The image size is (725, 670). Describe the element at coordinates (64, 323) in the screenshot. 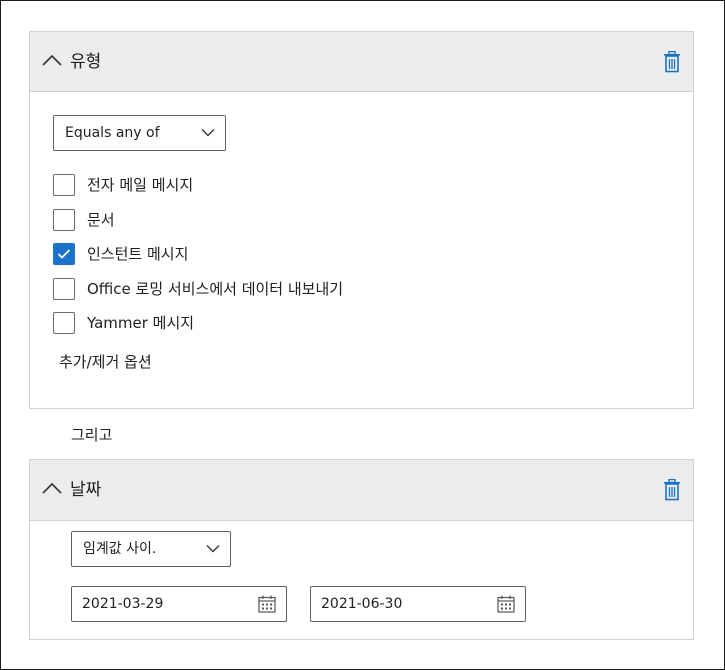

I see `checkbox-yammer-messages` at that location.